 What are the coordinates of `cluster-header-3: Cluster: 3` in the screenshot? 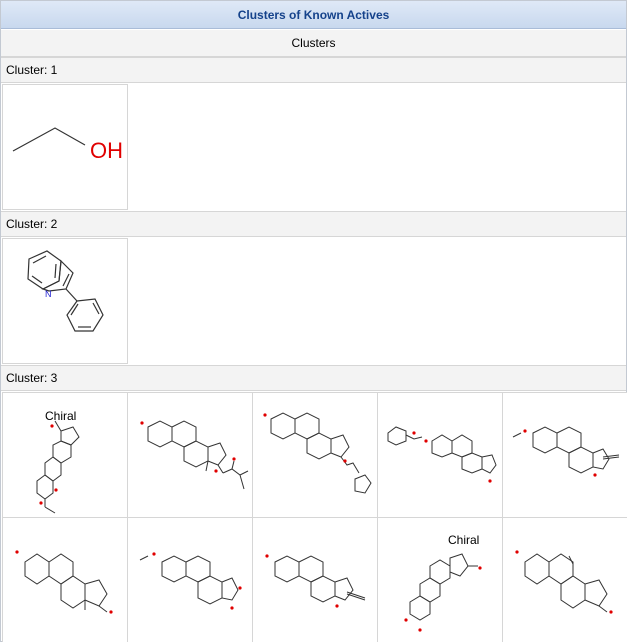 It's located at (313, 378).